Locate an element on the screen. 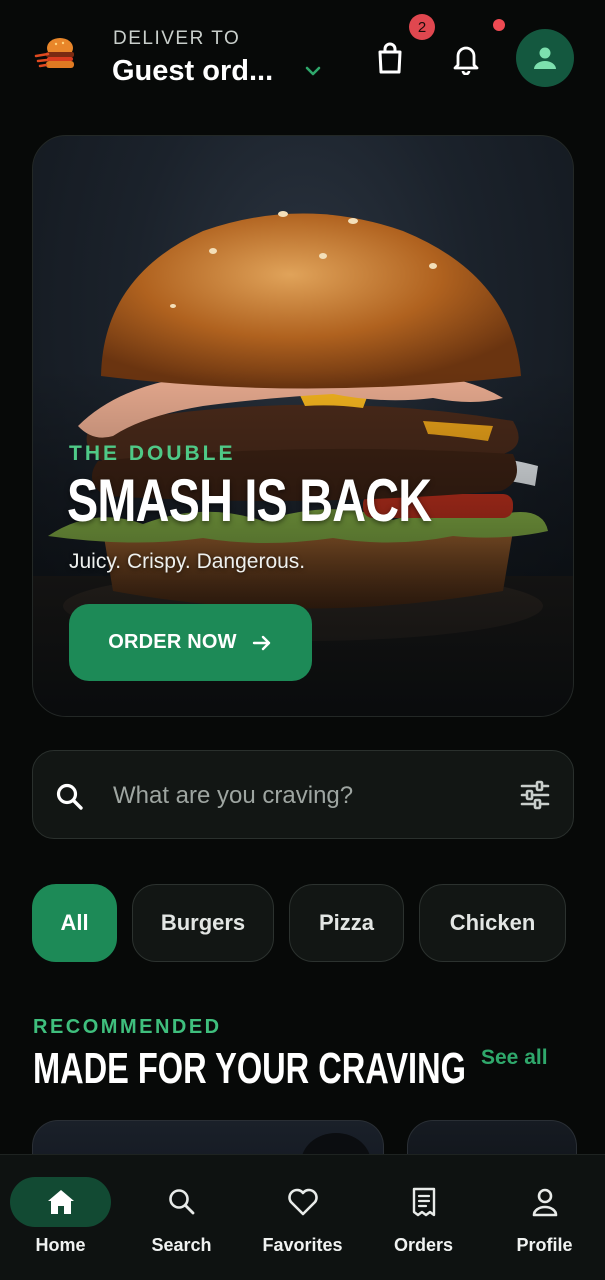  order-now-button: ORDER NOW is located at coordinates (190, 642).